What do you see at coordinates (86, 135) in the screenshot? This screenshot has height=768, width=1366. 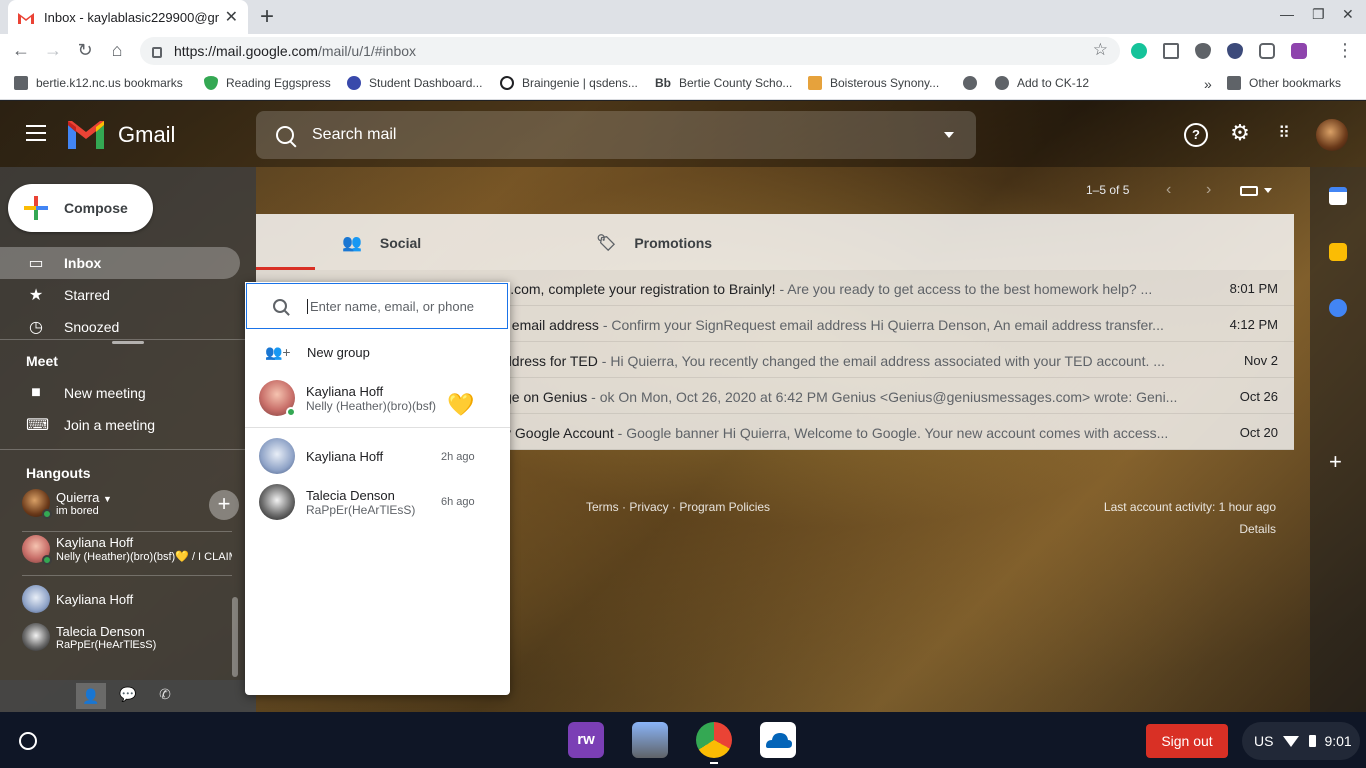 I see `gmail-logo-icon` at bounding box center [86, 135].